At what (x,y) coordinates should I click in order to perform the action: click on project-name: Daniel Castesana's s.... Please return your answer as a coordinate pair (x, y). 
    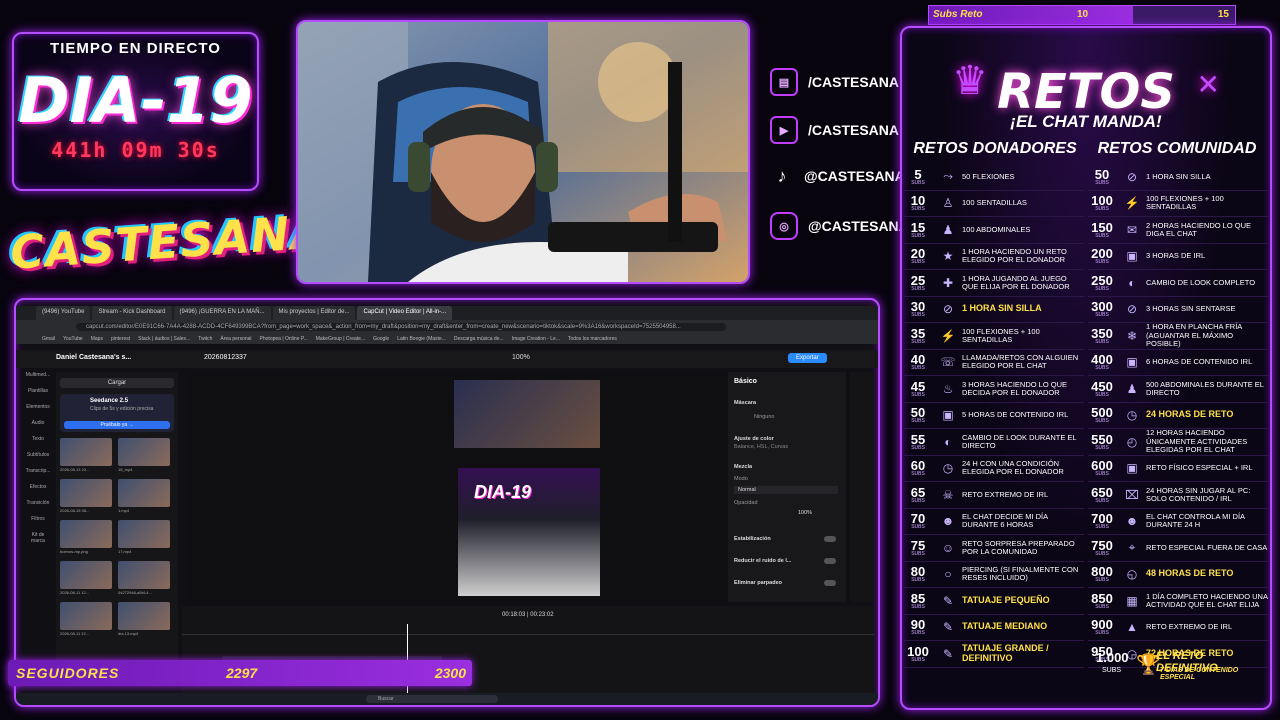
    Looking at the image, I should click on (93, 357).